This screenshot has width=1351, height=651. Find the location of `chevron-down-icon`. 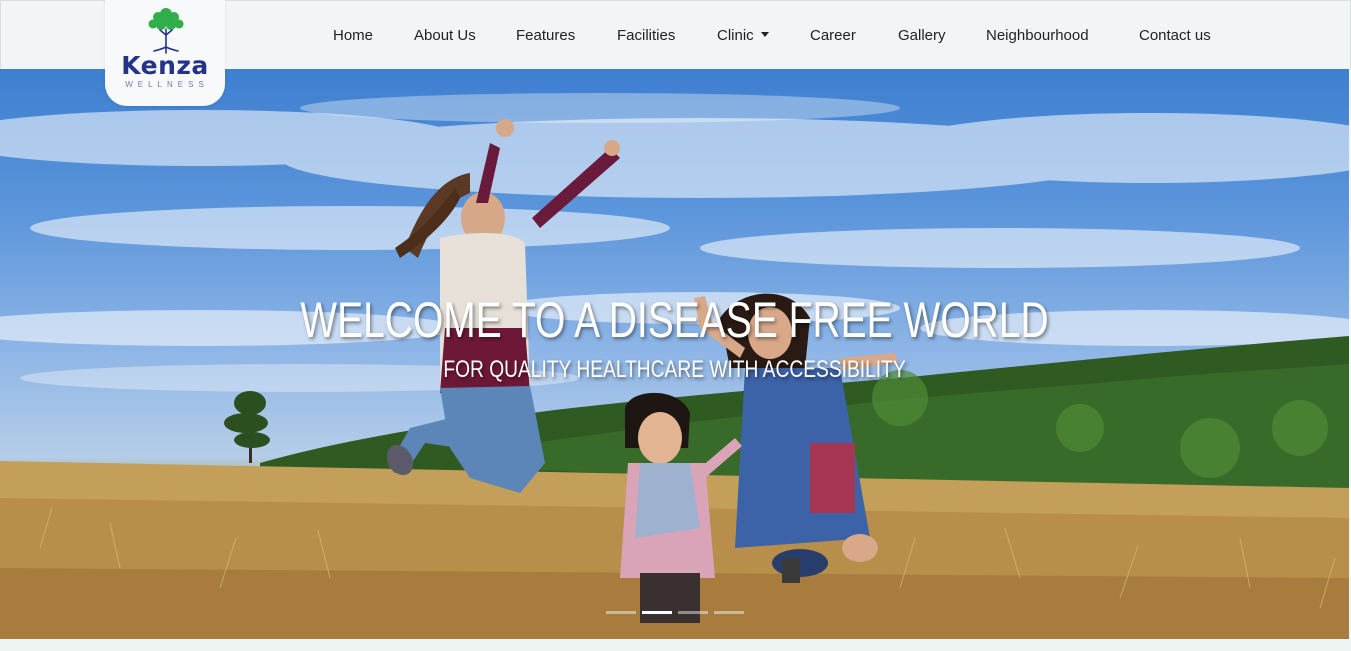

chevron-down-icon is located at coordinates (764, 34).